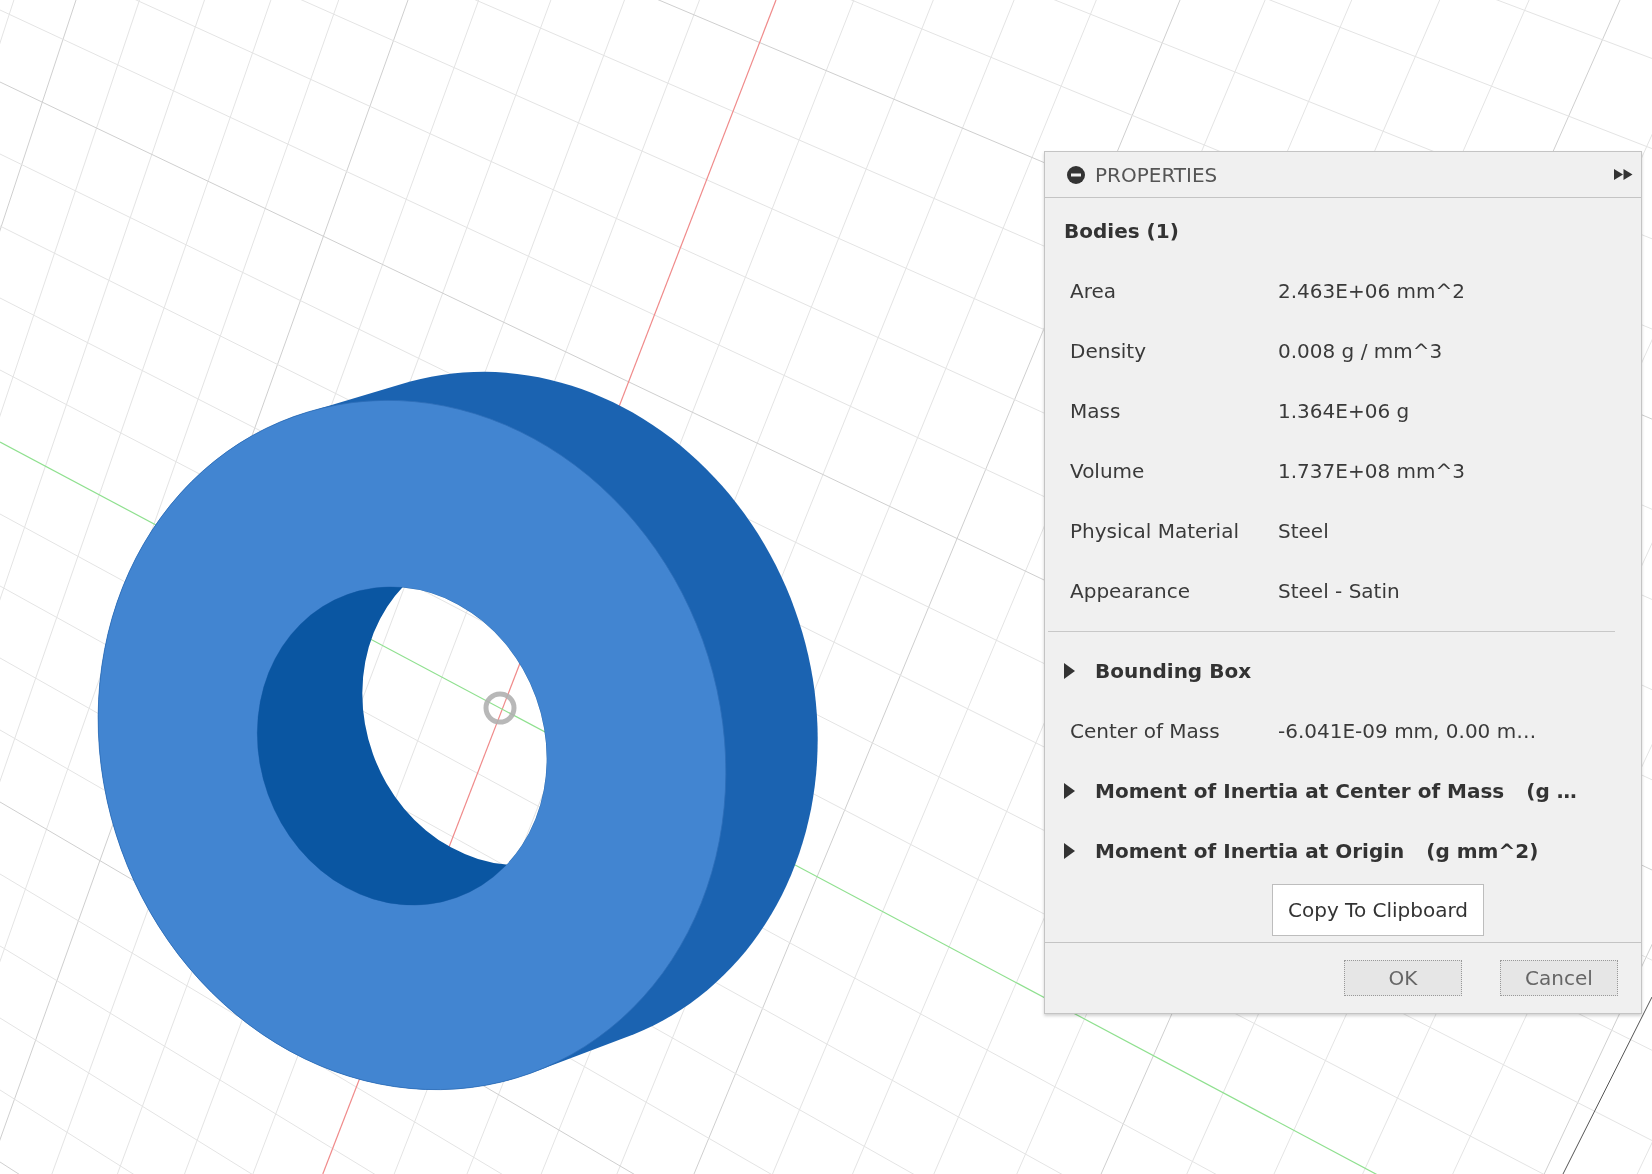 The image size is (1652, 1174). I want to click on group-label: Bounding Box, so click(1173, 671).